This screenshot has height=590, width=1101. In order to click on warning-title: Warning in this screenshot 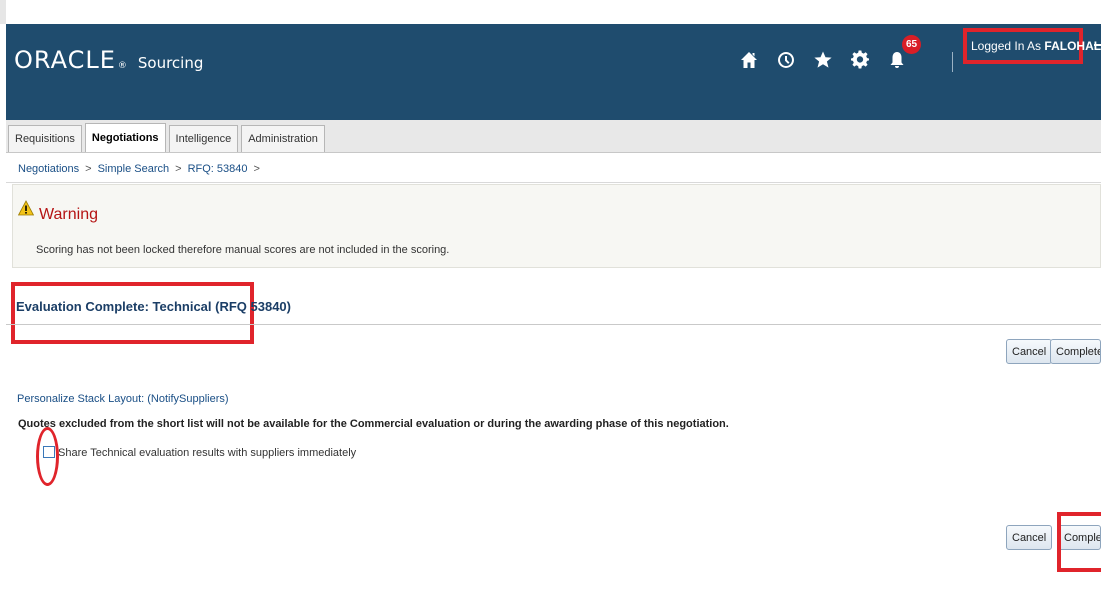, I will do `click(68, 214)`.